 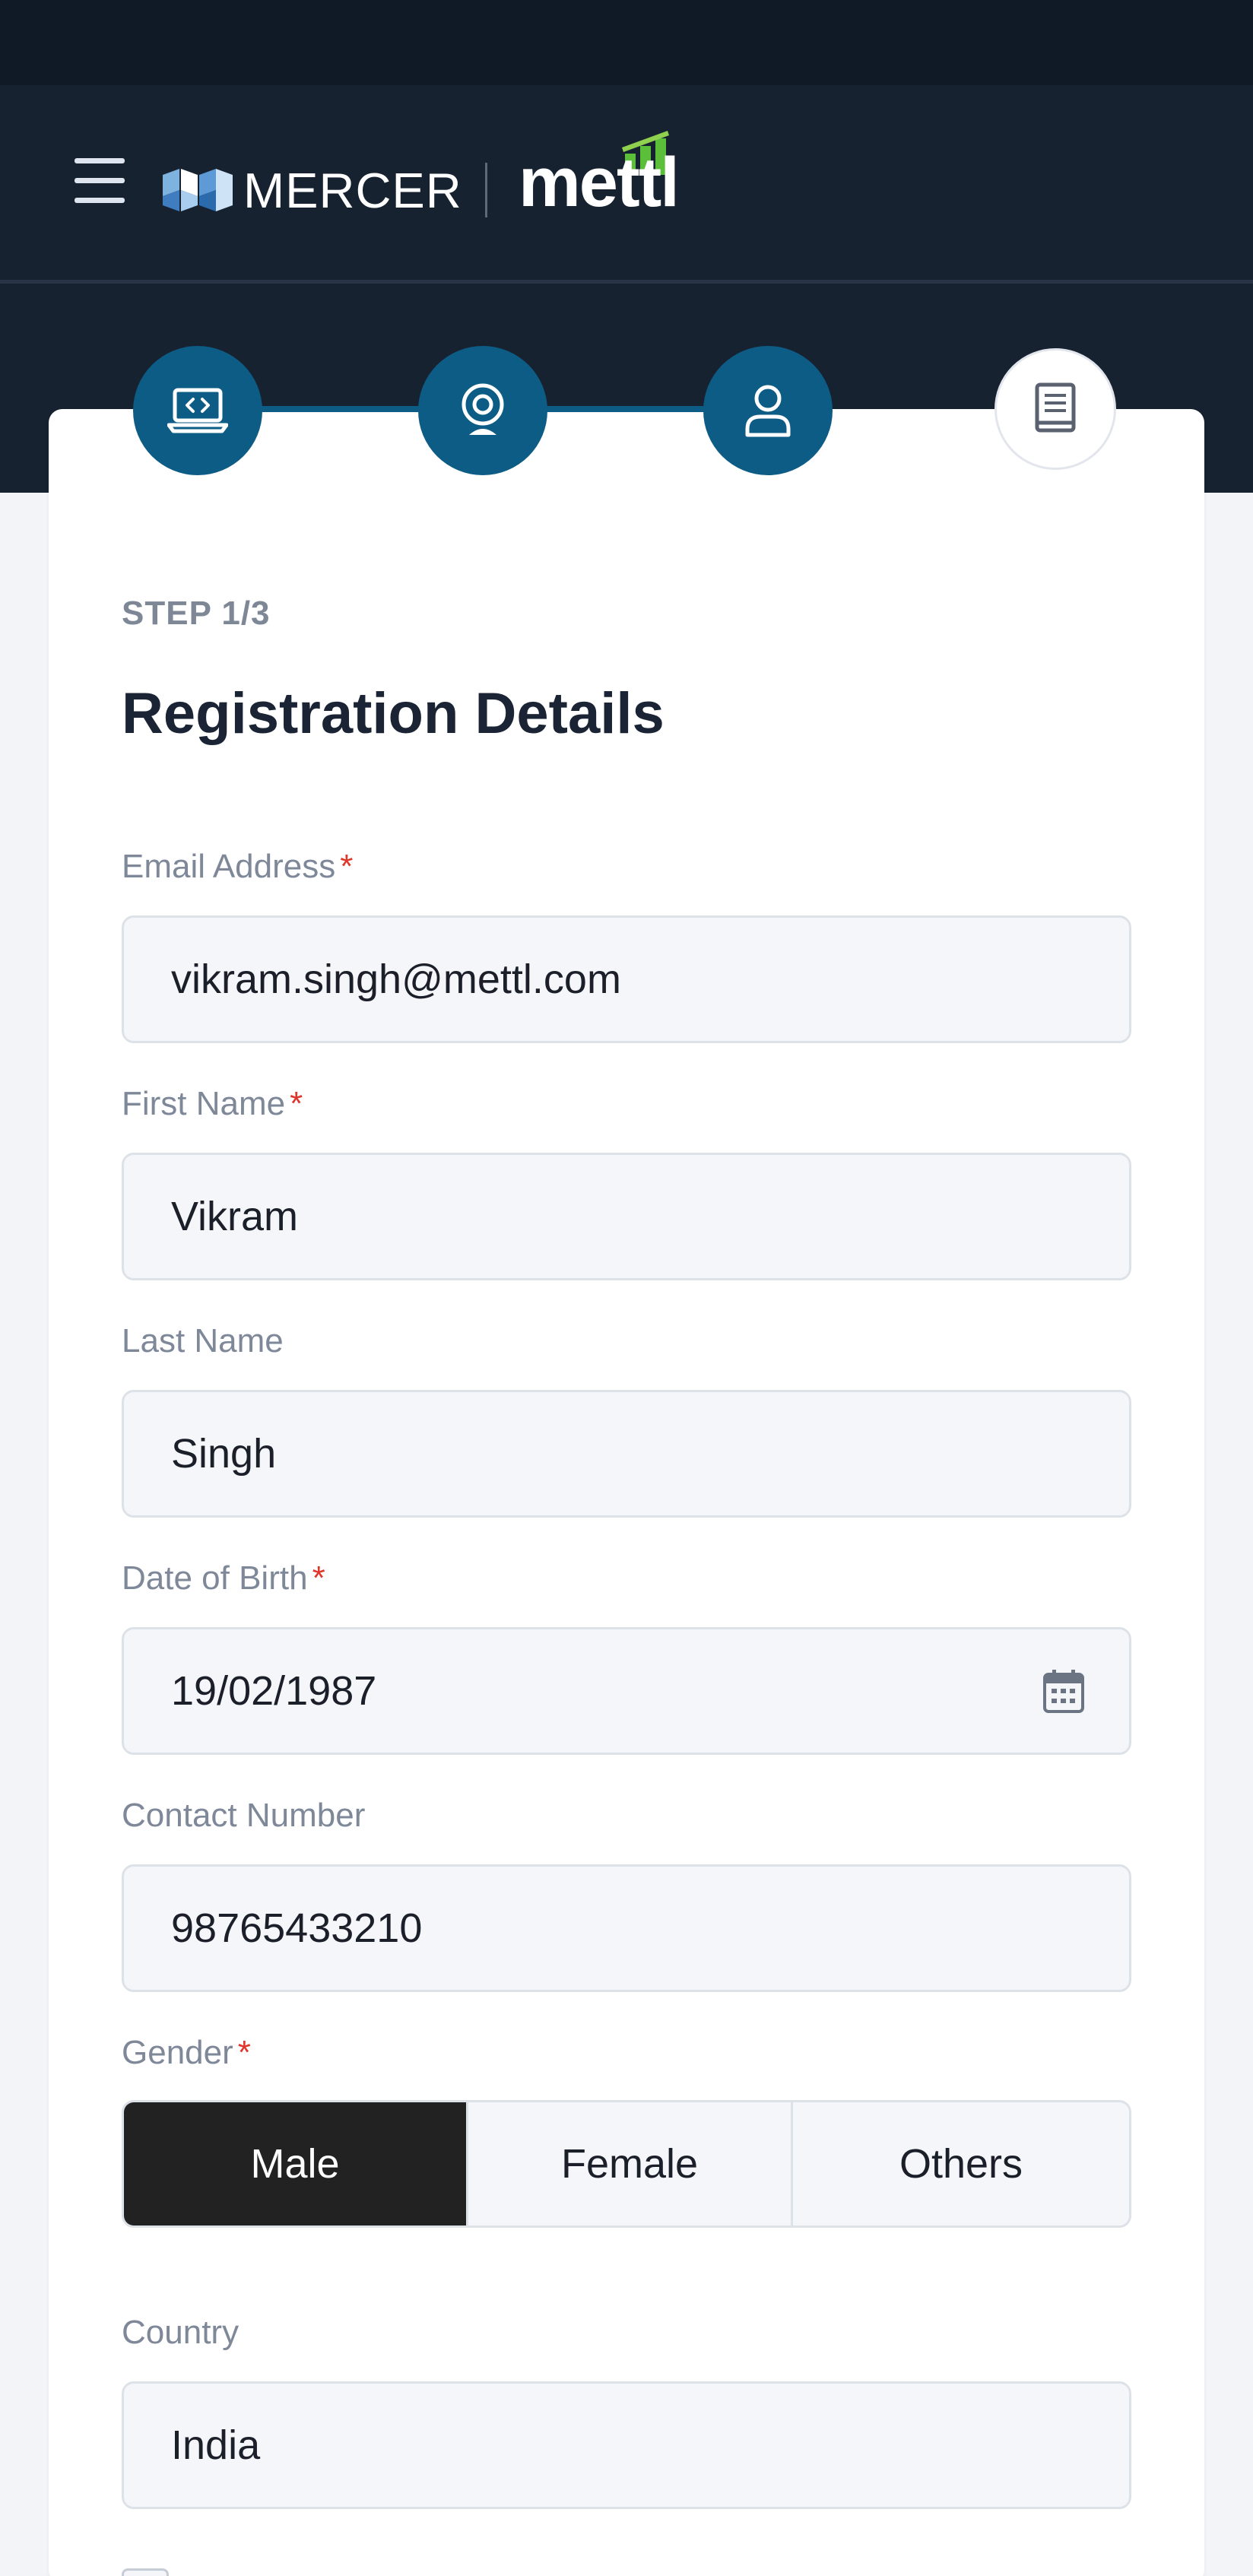 I want to click on book-icon, so click(x=1055, y=407).